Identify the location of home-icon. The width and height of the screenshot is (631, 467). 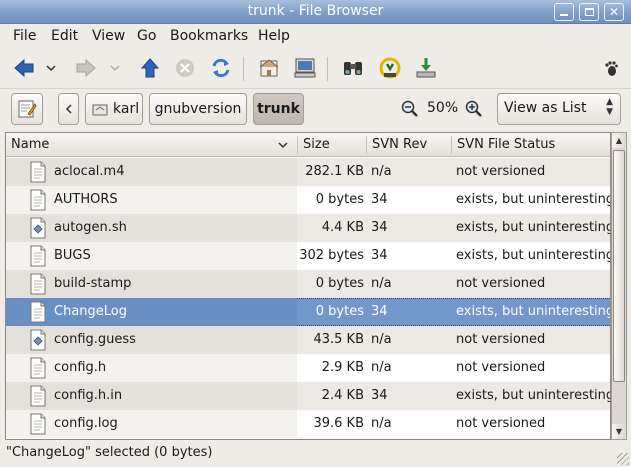
(269, 68).